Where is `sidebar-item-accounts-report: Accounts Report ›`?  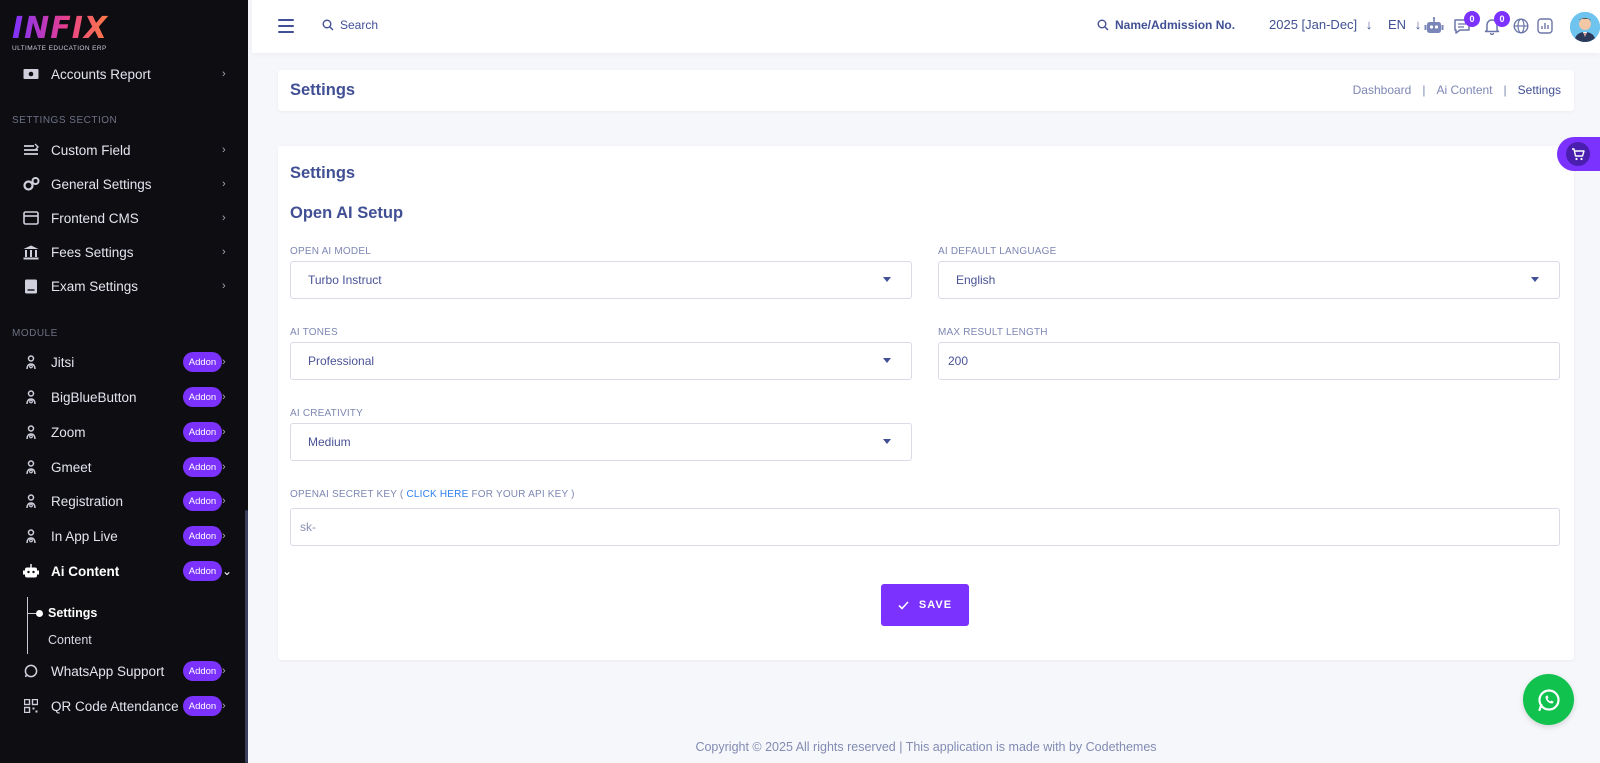 sidebar-item-accounts-report: Accounts Report › is located at coordinates (120, 74).